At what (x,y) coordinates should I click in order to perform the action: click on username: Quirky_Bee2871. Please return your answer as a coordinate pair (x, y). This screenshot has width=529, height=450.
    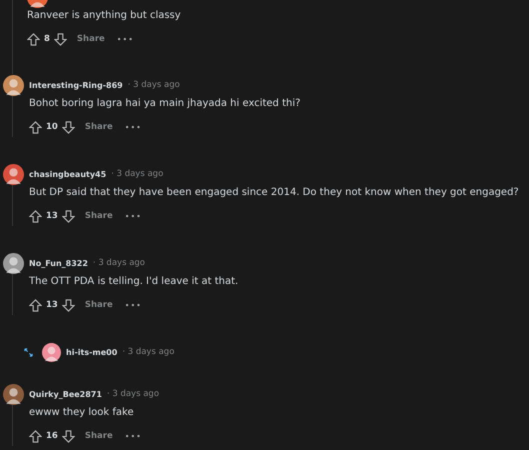
    Looking at the image, I should click on (65, 394).